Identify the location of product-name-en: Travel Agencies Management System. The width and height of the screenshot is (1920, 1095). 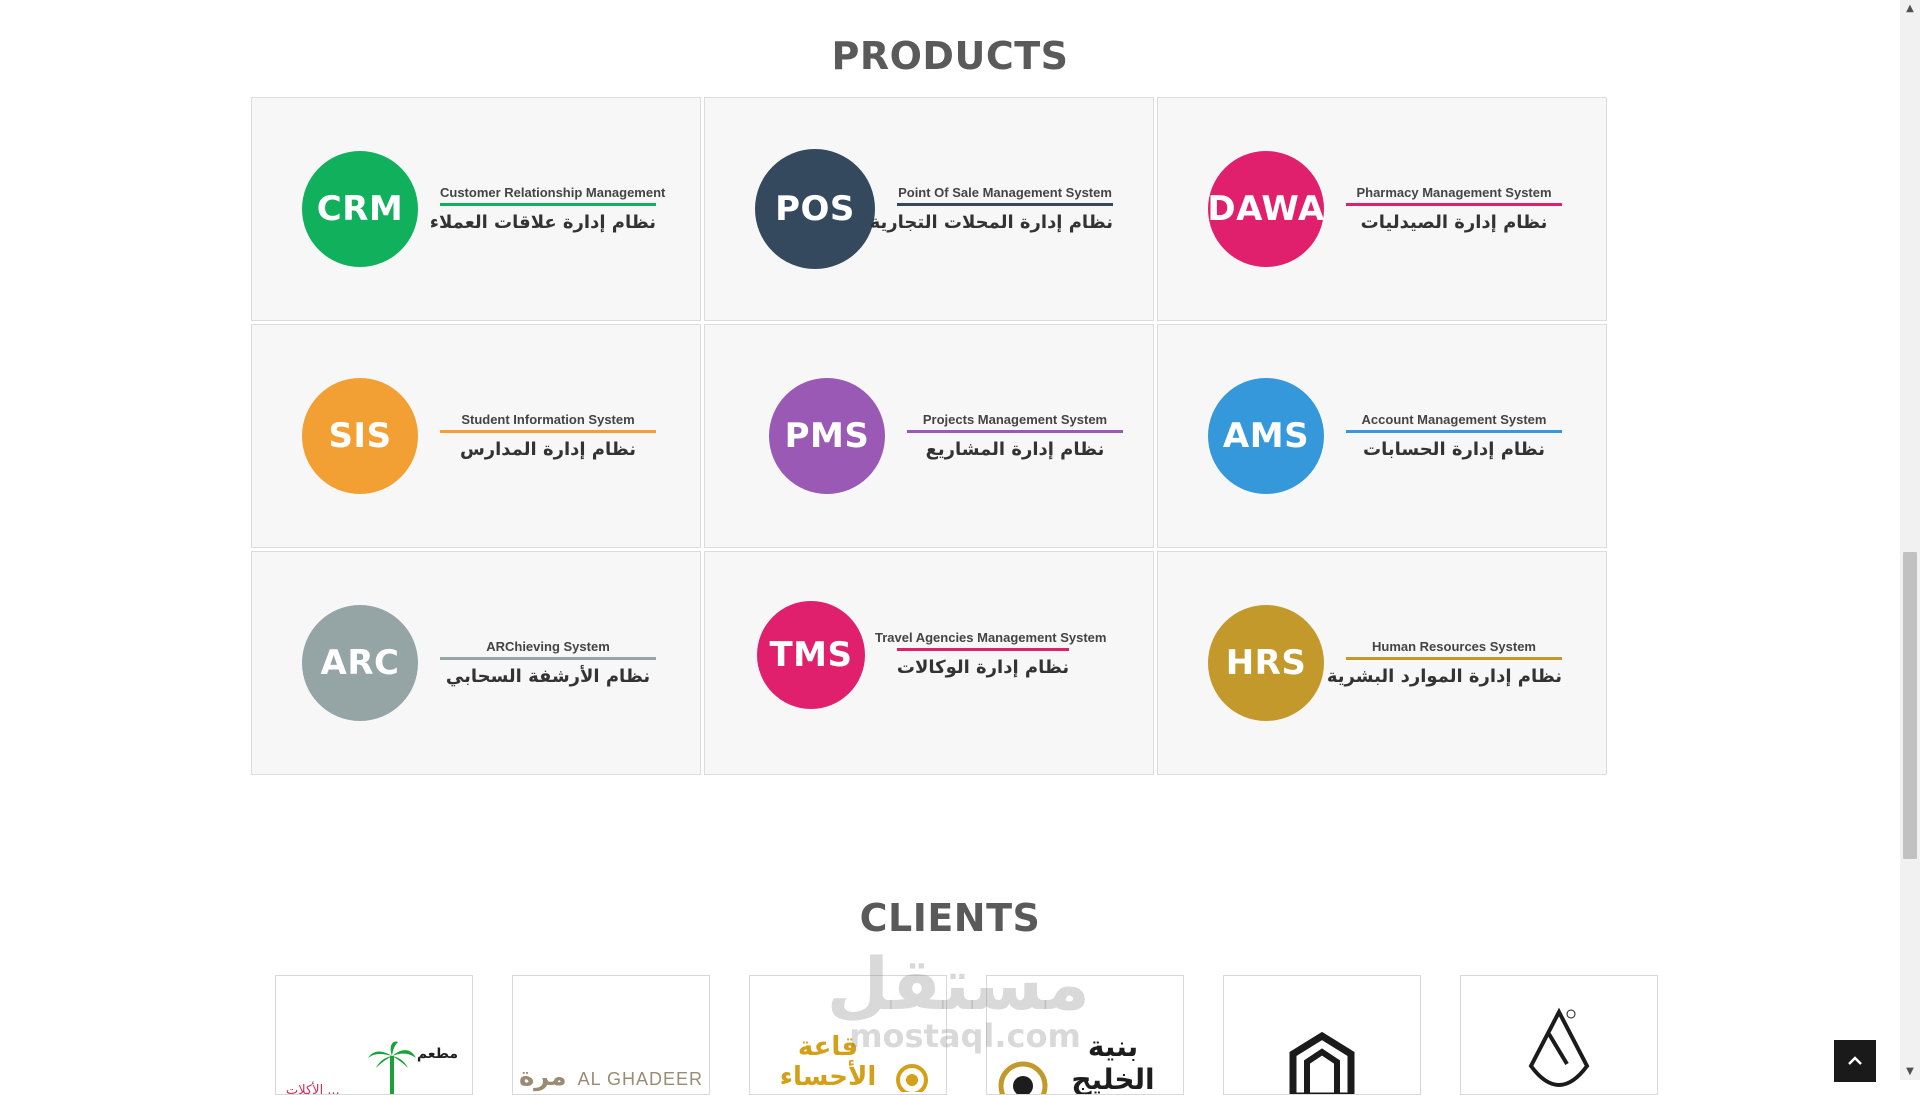
(991, 637).